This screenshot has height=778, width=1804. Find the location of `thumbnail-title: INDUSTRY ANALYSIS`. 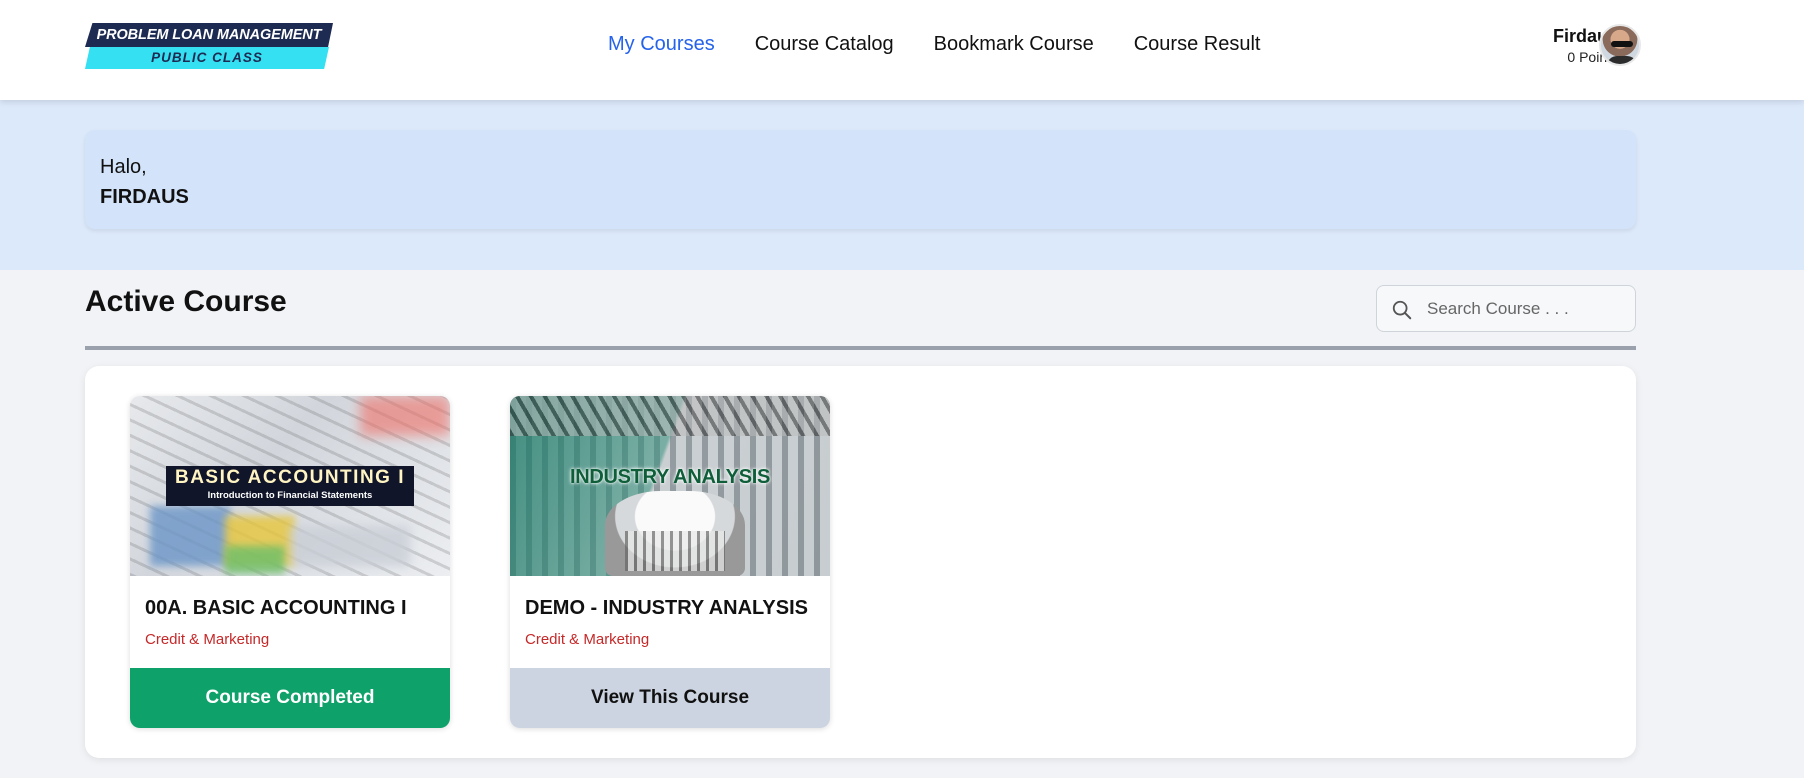

thumbnail-title: INDUSTRY ANALYSIS is located at coordinates (670, 477).